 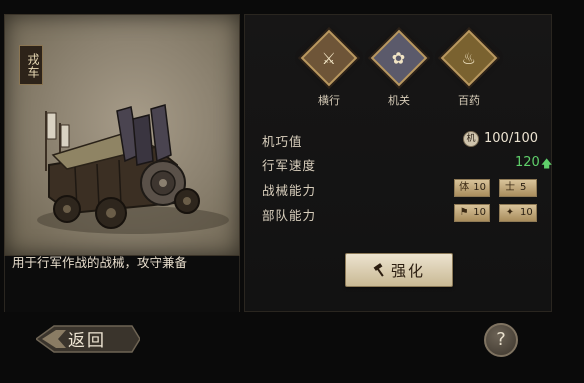 I want to click on unit-description: 用于行军作战的战械，攻守兼备, so click(x=100, y=262).